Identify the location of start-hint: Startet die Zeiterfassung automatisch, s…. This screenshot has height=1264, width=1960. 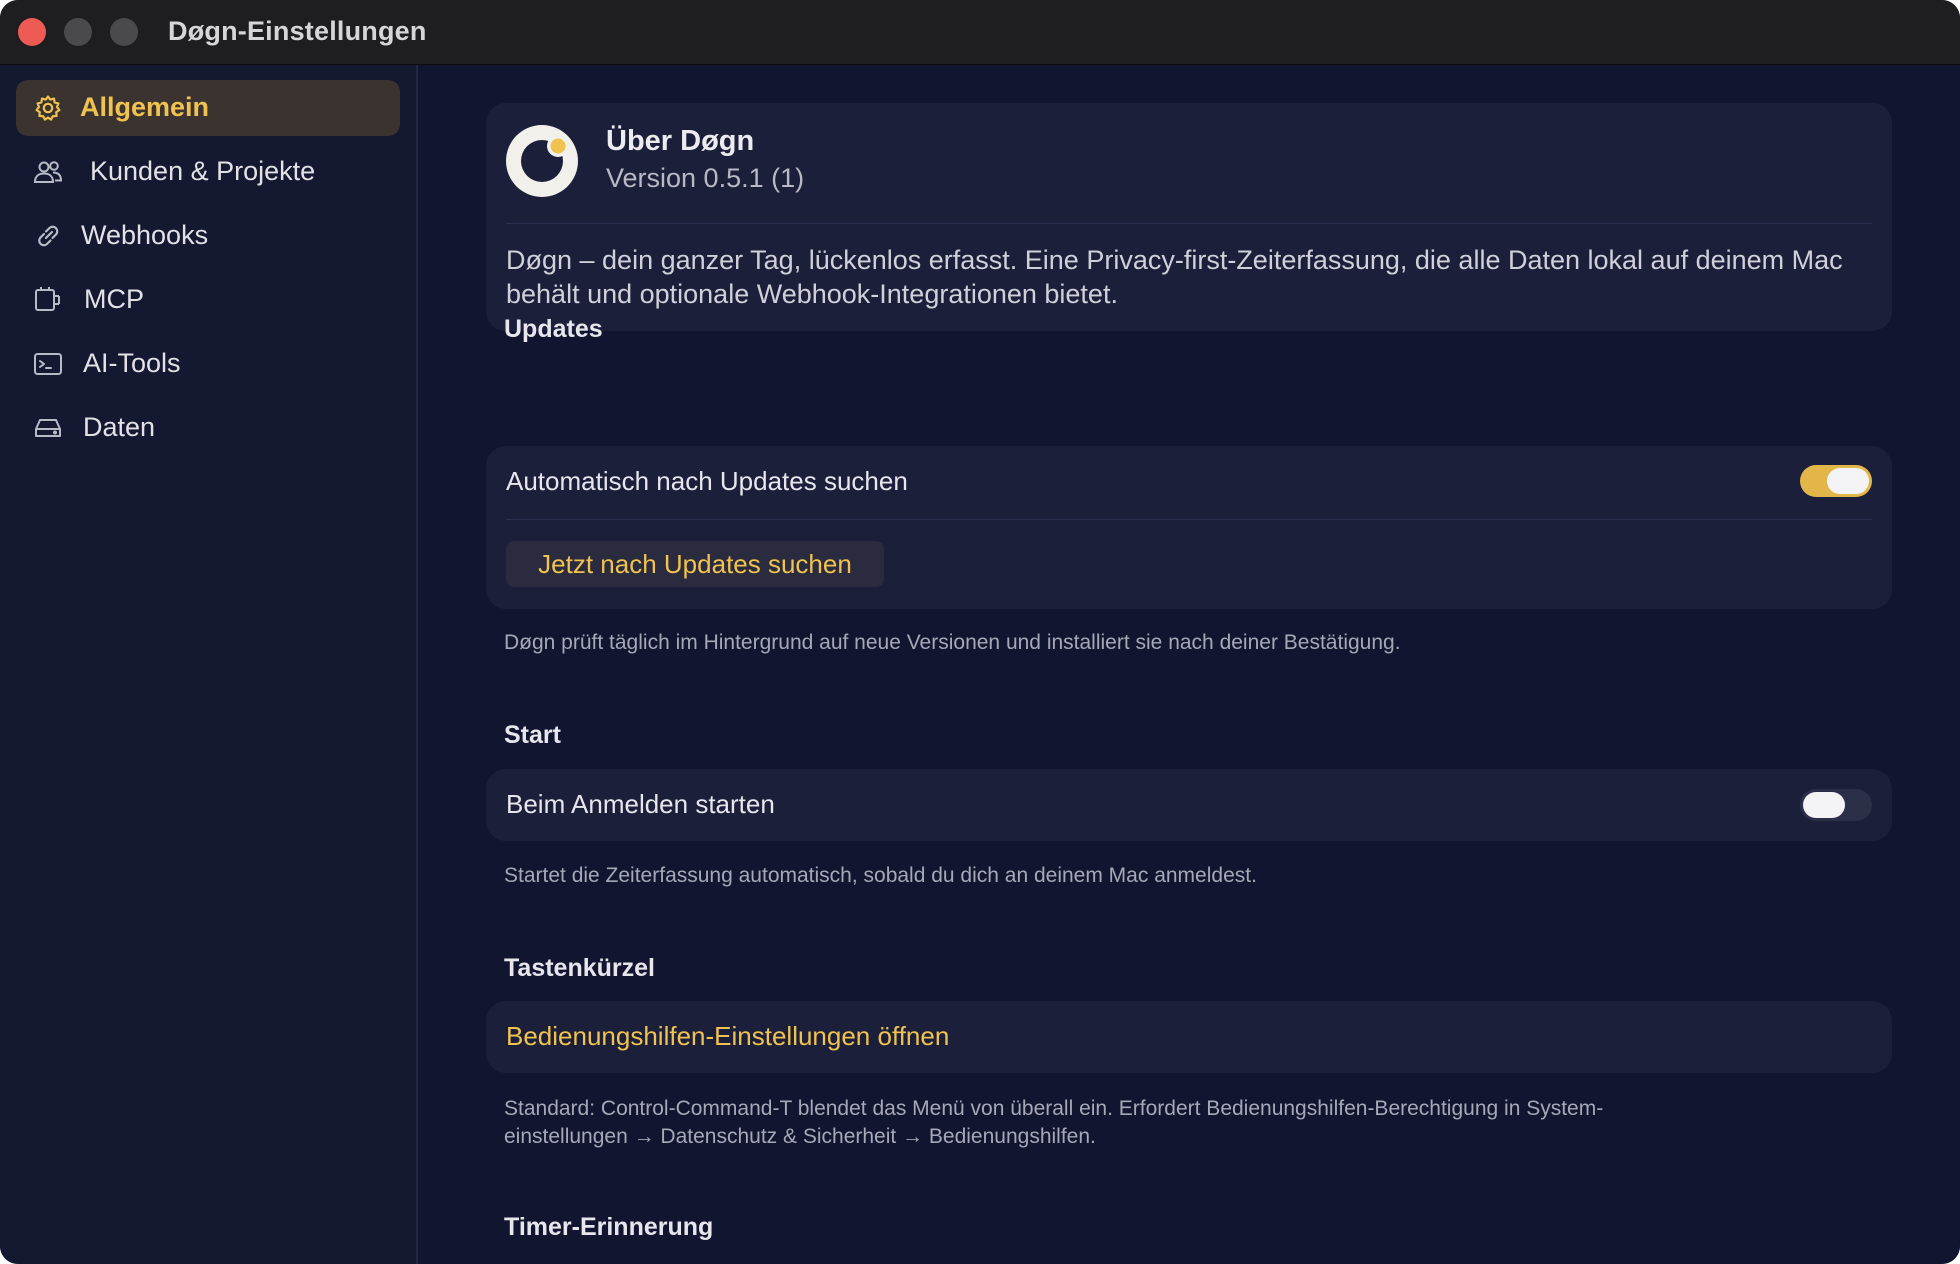
(880, 875).